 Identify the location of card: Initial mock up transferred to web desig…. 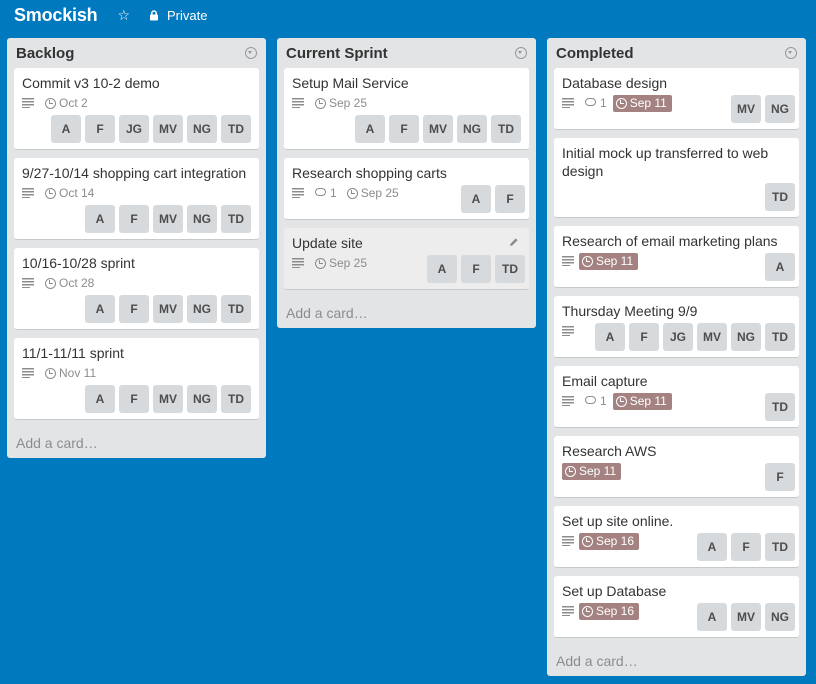
(676, 178).